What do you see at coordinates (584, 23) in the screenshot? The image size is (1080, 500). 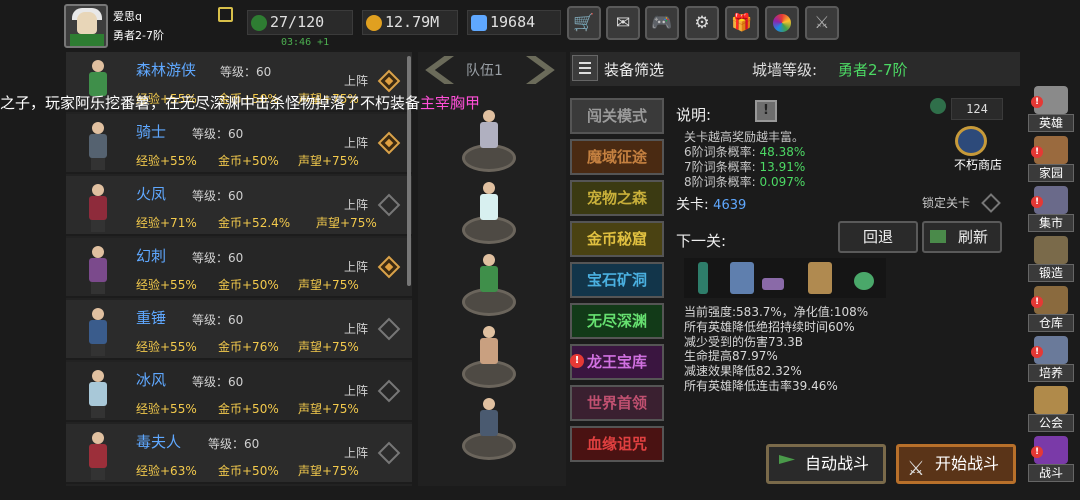 I see `shop-cart-button: 🛒` at bounding box center [584, 23].